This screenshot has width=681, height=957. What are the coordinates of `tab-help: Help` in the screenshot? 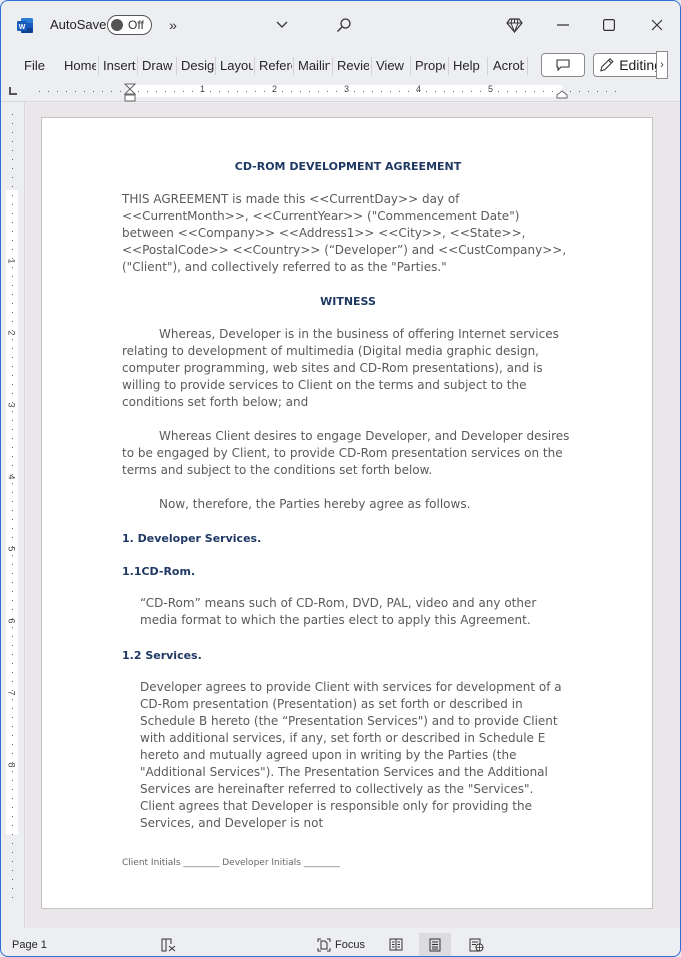 It's located at (468, 66).